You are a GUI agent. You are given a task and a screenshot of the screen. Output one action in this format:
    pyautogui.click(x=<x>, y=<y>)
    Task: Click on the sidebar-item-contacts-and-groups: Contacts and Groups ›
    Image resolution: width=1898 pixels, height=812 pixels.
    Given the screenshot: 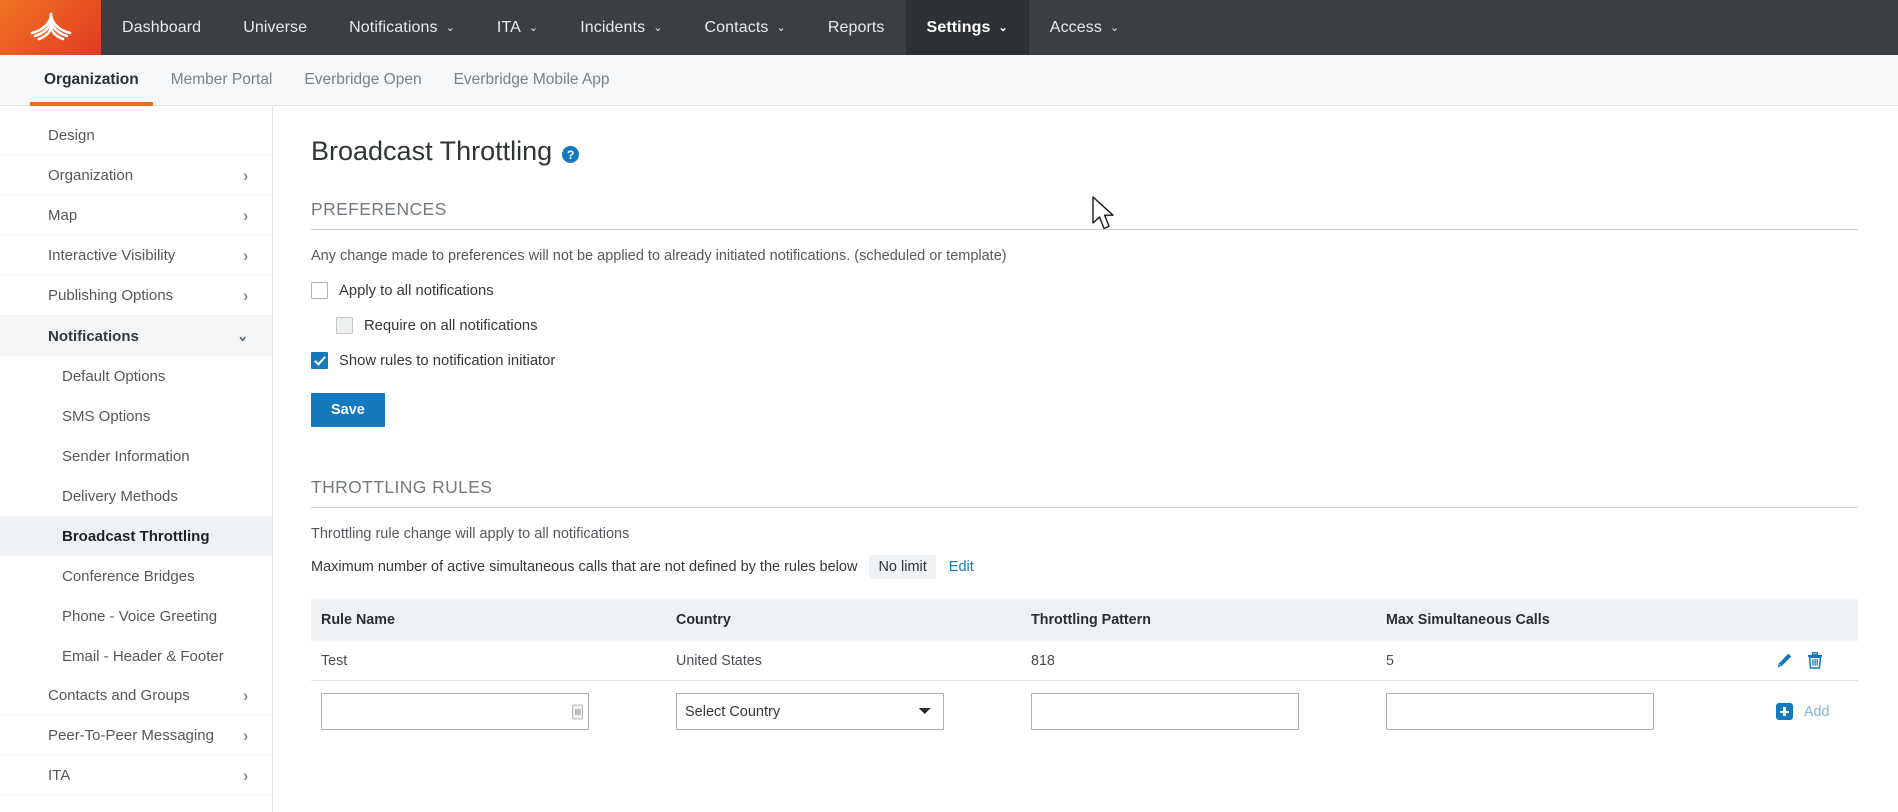 What is the action you would take?
    pyautogui.click(x=136, y=696)
    